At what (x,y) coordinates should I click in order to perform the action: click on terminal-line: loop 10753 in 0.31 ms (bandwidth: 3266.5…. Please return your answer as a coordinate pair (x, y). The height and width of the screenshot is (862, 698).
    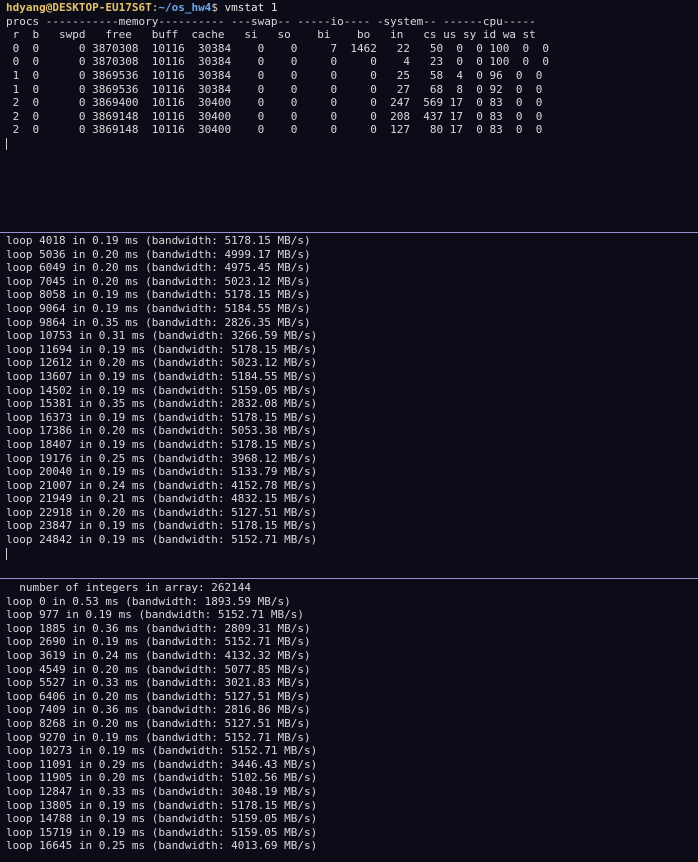
    Looking at the image, I should click on (162, 336).